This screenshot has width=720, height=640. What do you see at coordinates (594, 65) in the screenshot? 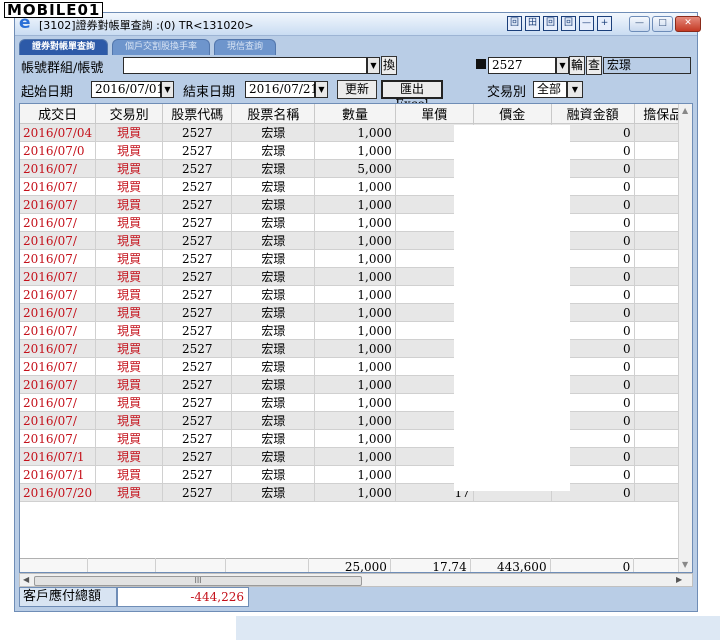
I see `query-button: 查` at bounding box center [594, 65].